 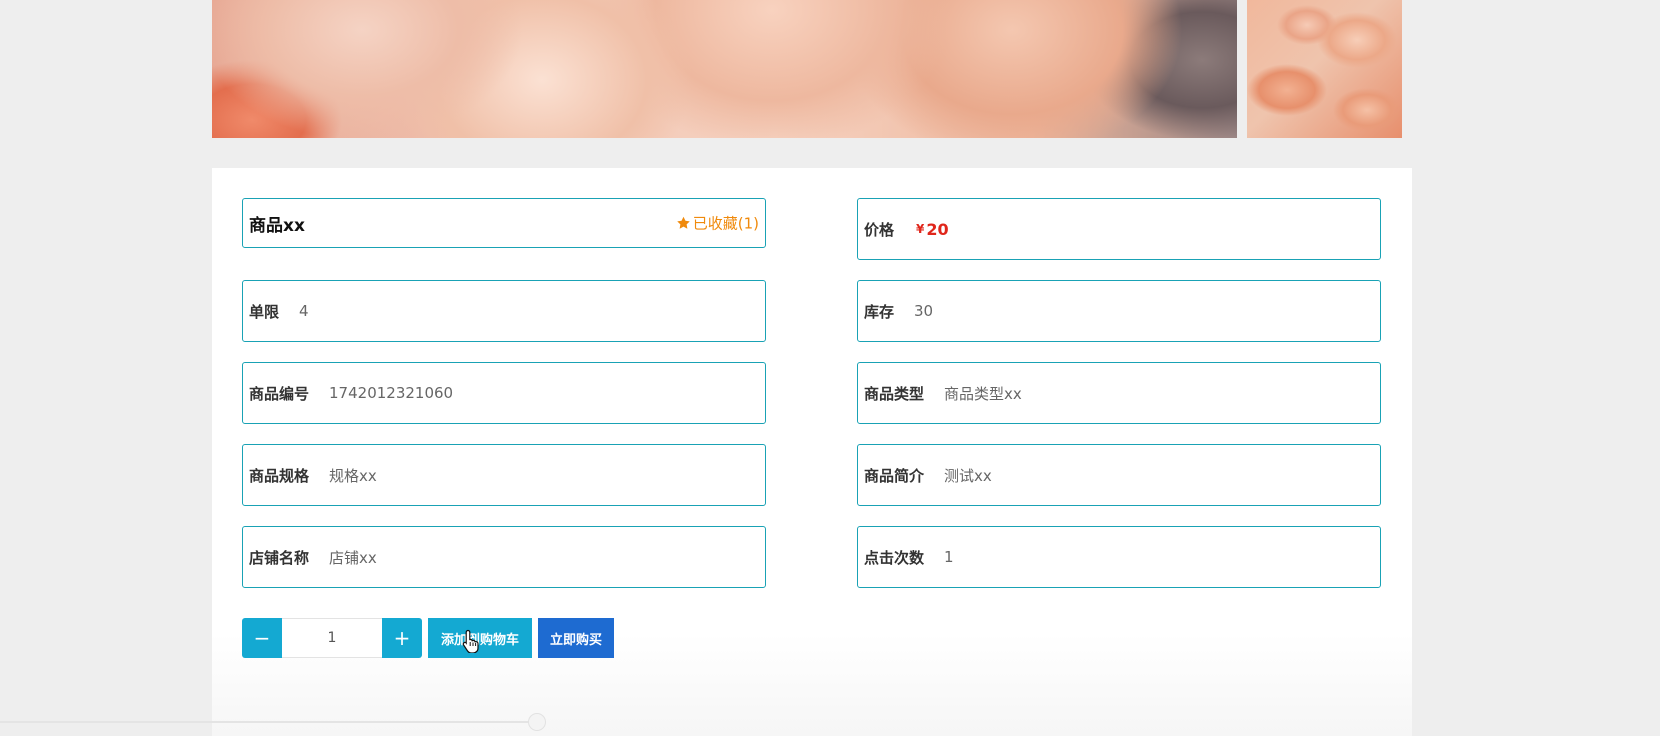 I want to click on intro-value: 测试xx, so click(x=968, y=475).